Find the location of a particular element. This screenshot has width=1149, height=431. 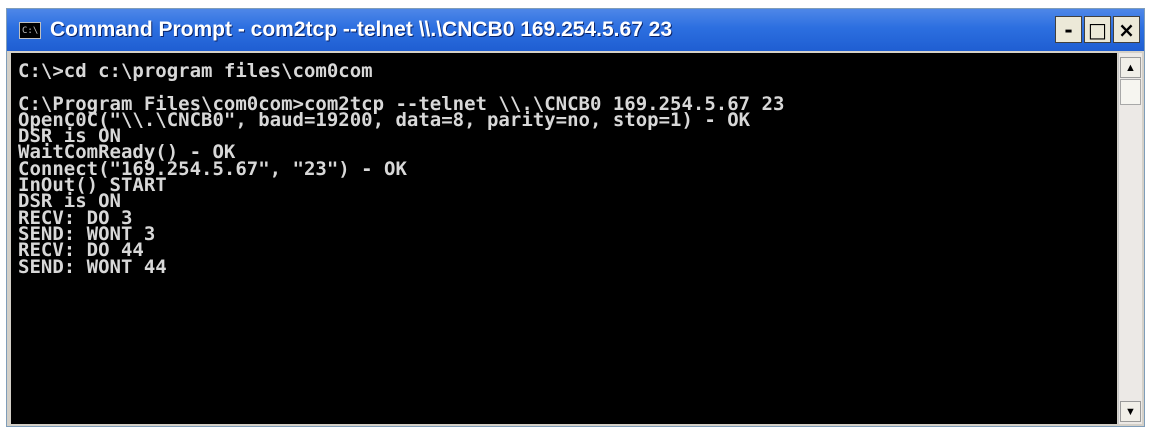

maximize-button: □ is located at coordinates (1097, 29).